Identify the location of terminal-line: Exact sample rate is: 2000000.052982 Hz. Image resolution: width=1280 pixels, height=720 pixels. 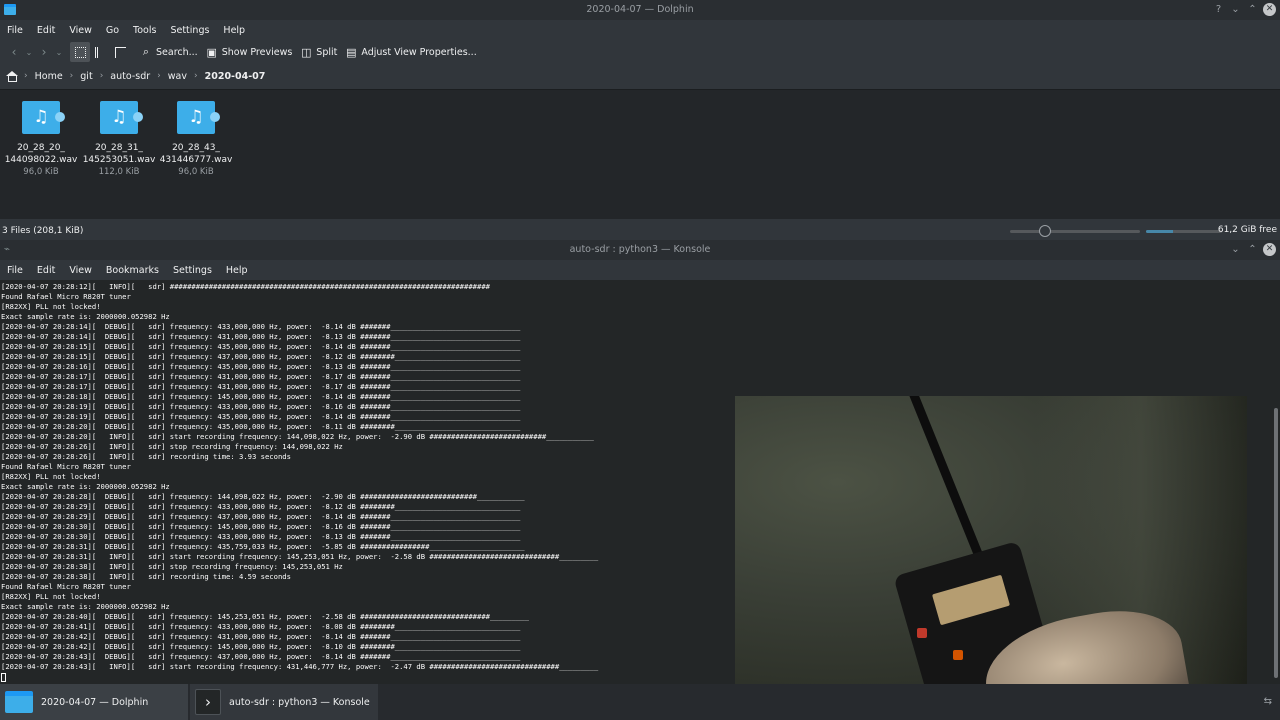
(85, 316).